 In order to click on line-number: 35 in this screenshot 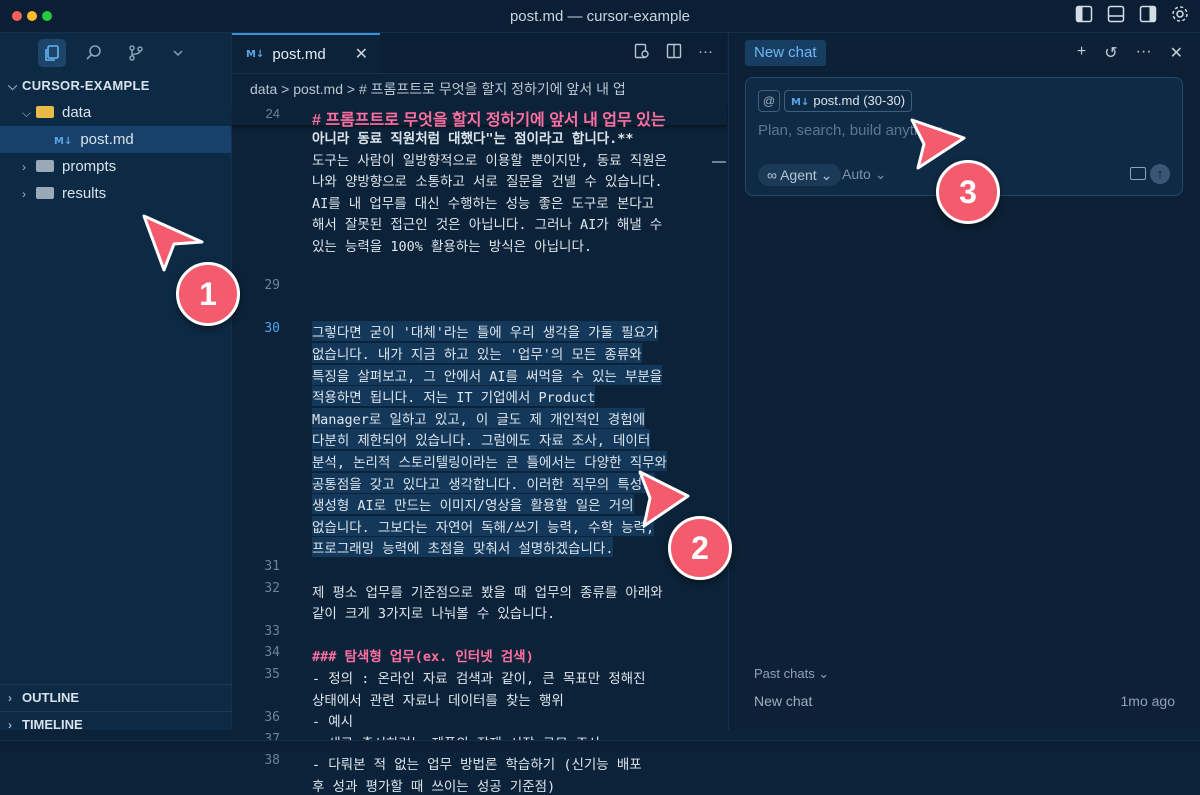, I will do `click(272, 674)`.